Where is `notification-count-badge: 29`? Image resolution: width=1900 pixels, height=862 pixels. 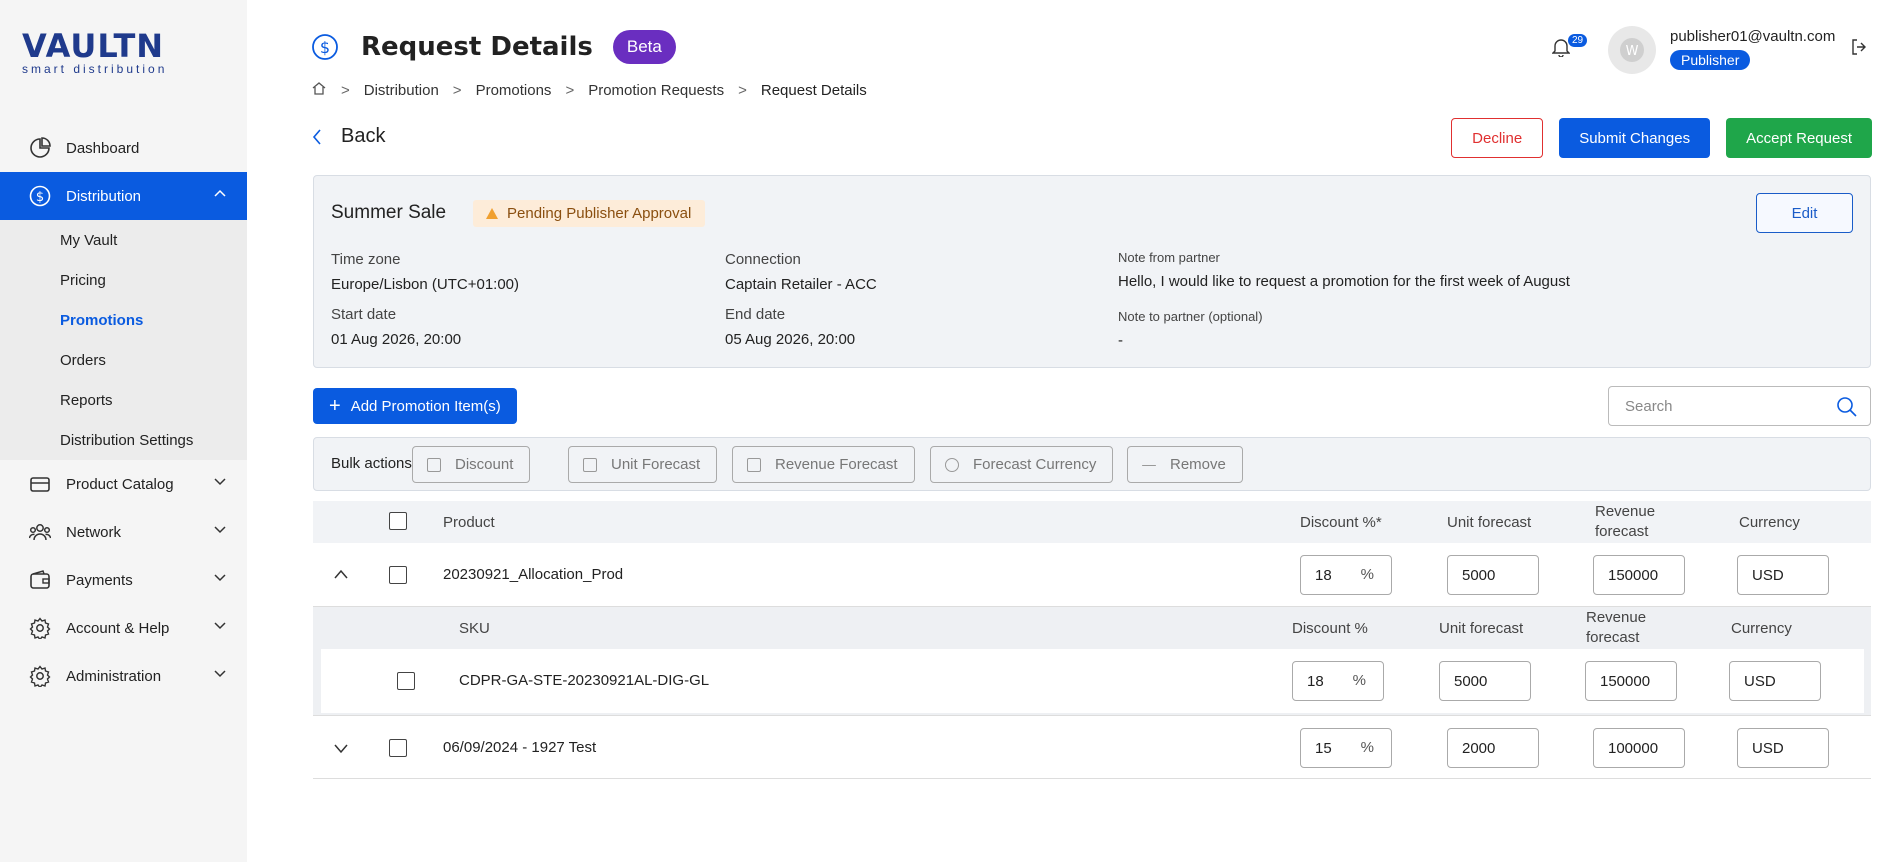
notification-count-badge: 29 is located at coordinates (1578, 40).